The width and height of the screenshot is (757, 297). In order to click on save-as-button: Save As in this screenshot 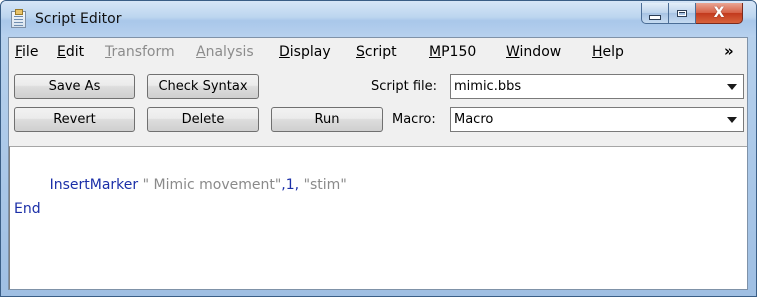, I will do `click(74, 86)`.